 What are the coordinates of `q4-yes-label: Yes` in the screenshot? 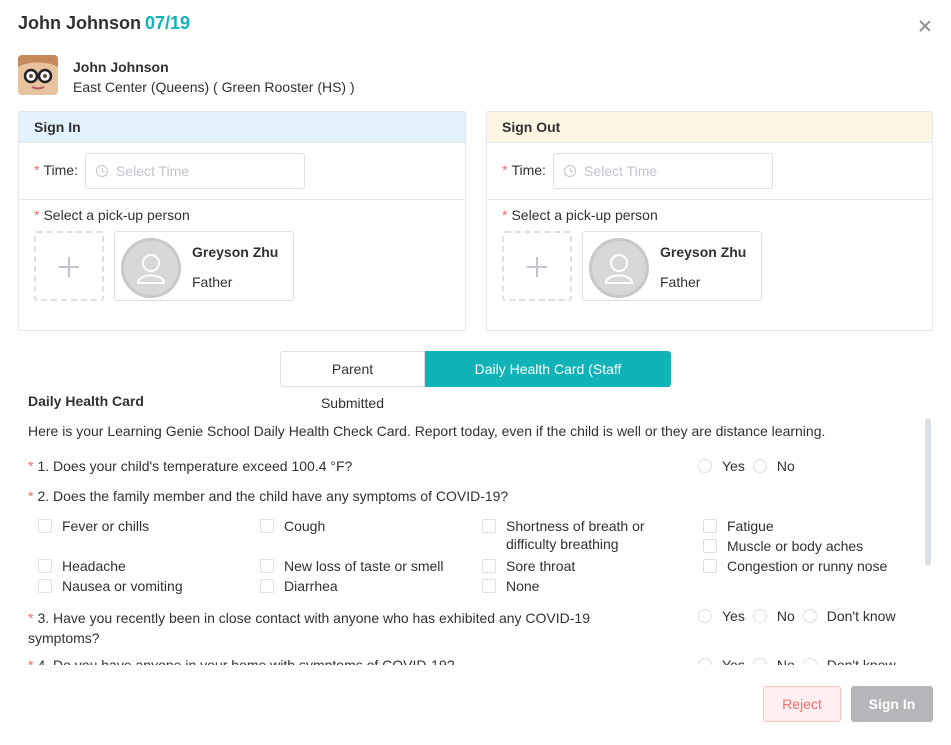 It's located at (733, 661).